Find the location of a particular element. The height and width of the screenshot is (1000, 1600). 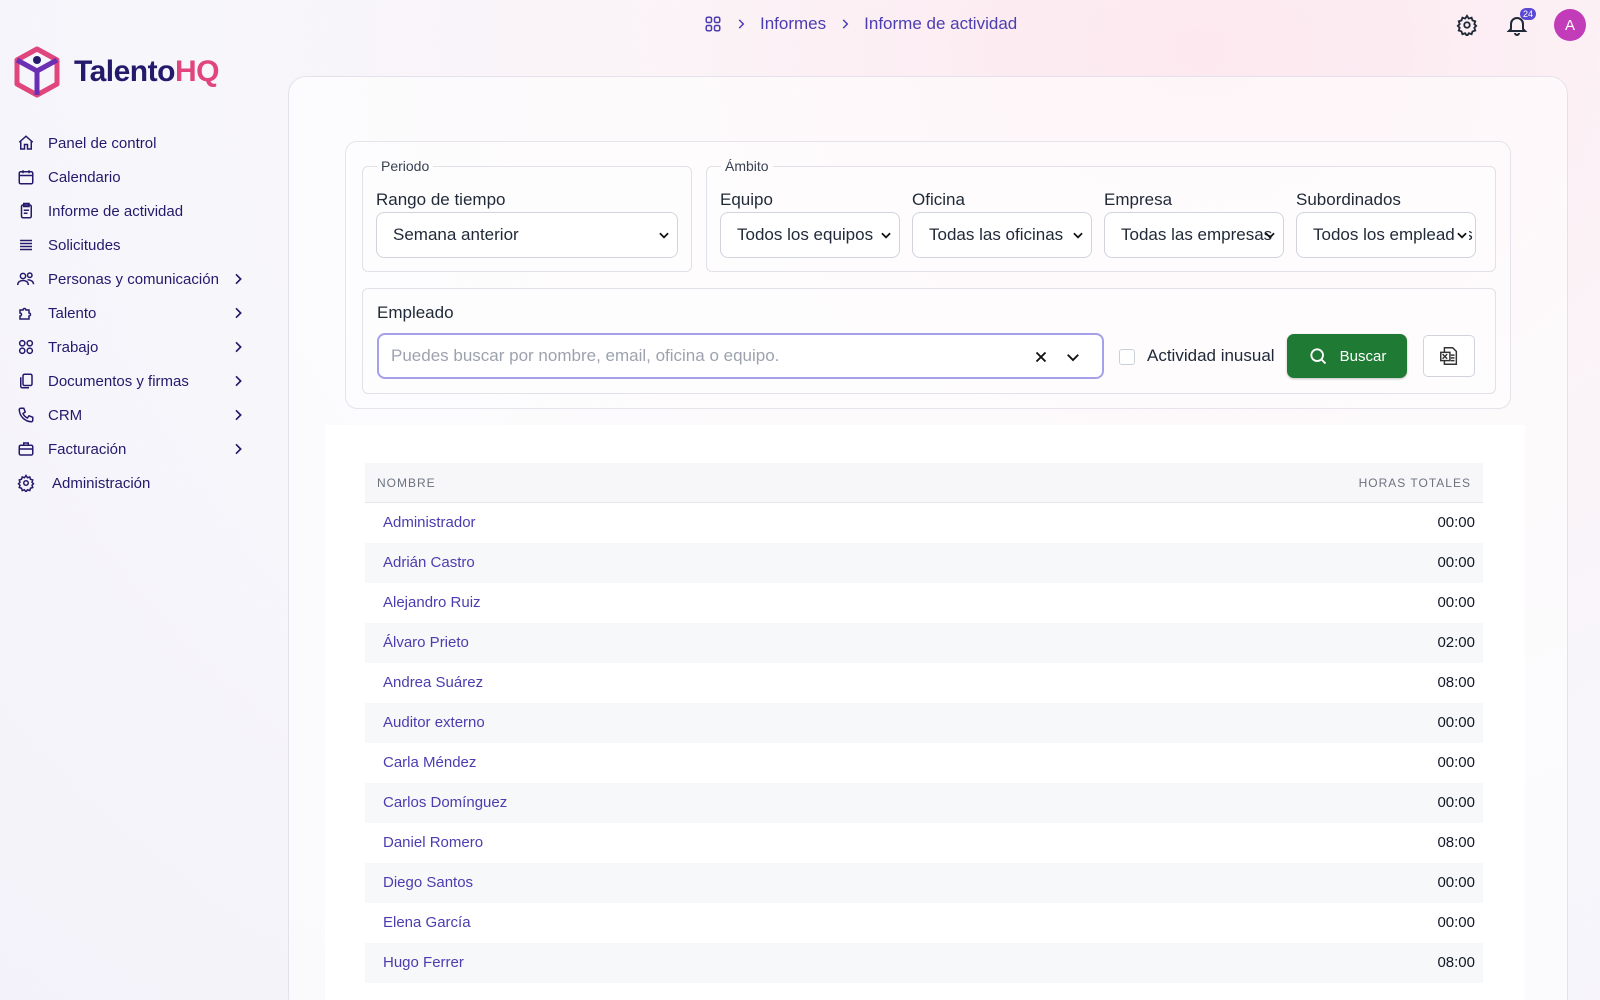

sidebar-item-label: Administración is located at coordinates (101, 483).